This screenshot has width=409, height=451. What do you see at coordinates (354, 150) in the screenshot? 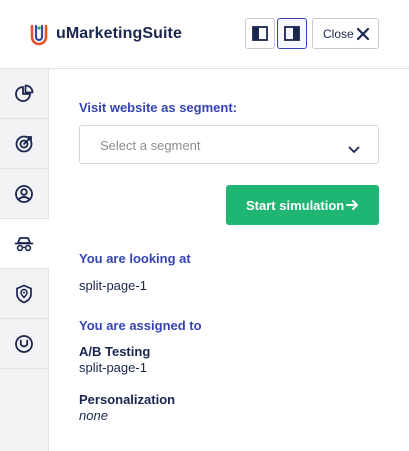
I see `chevron-down-icon` at bounding box center [354, 150].